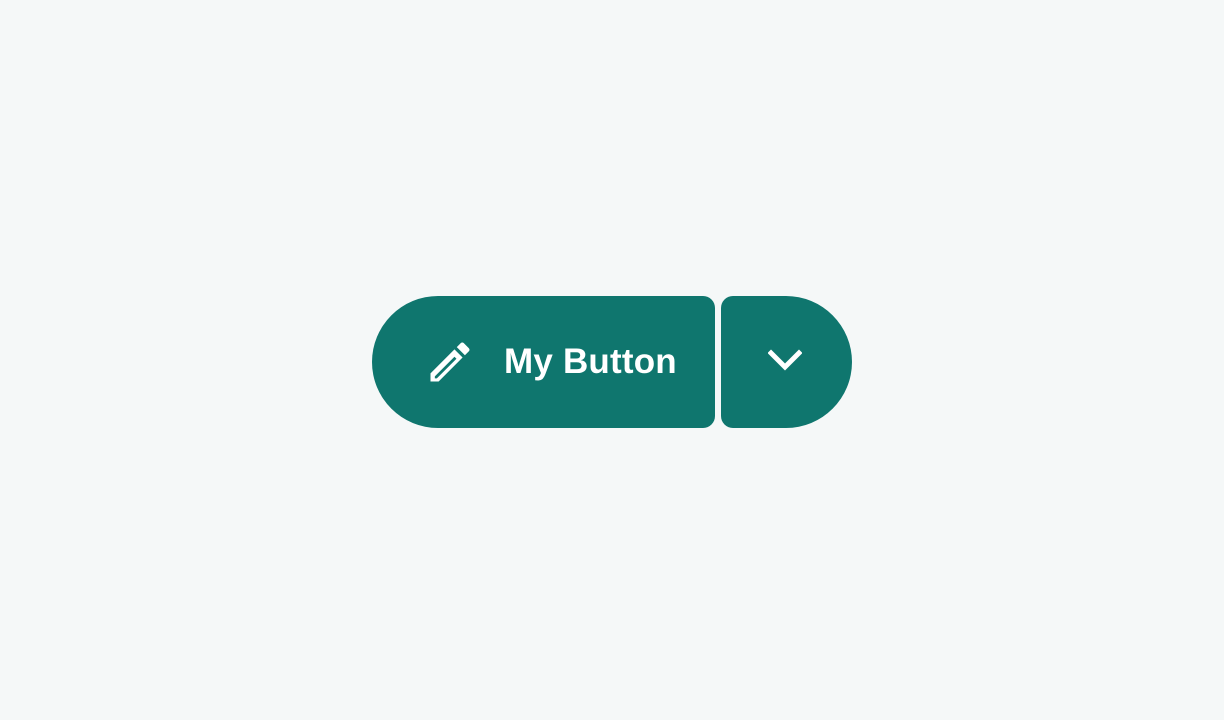 This screenshot has height=720, width=1224. Describe the element at coordinates (450, 362) in the screenshot. I see `pencil-icon` at that location.